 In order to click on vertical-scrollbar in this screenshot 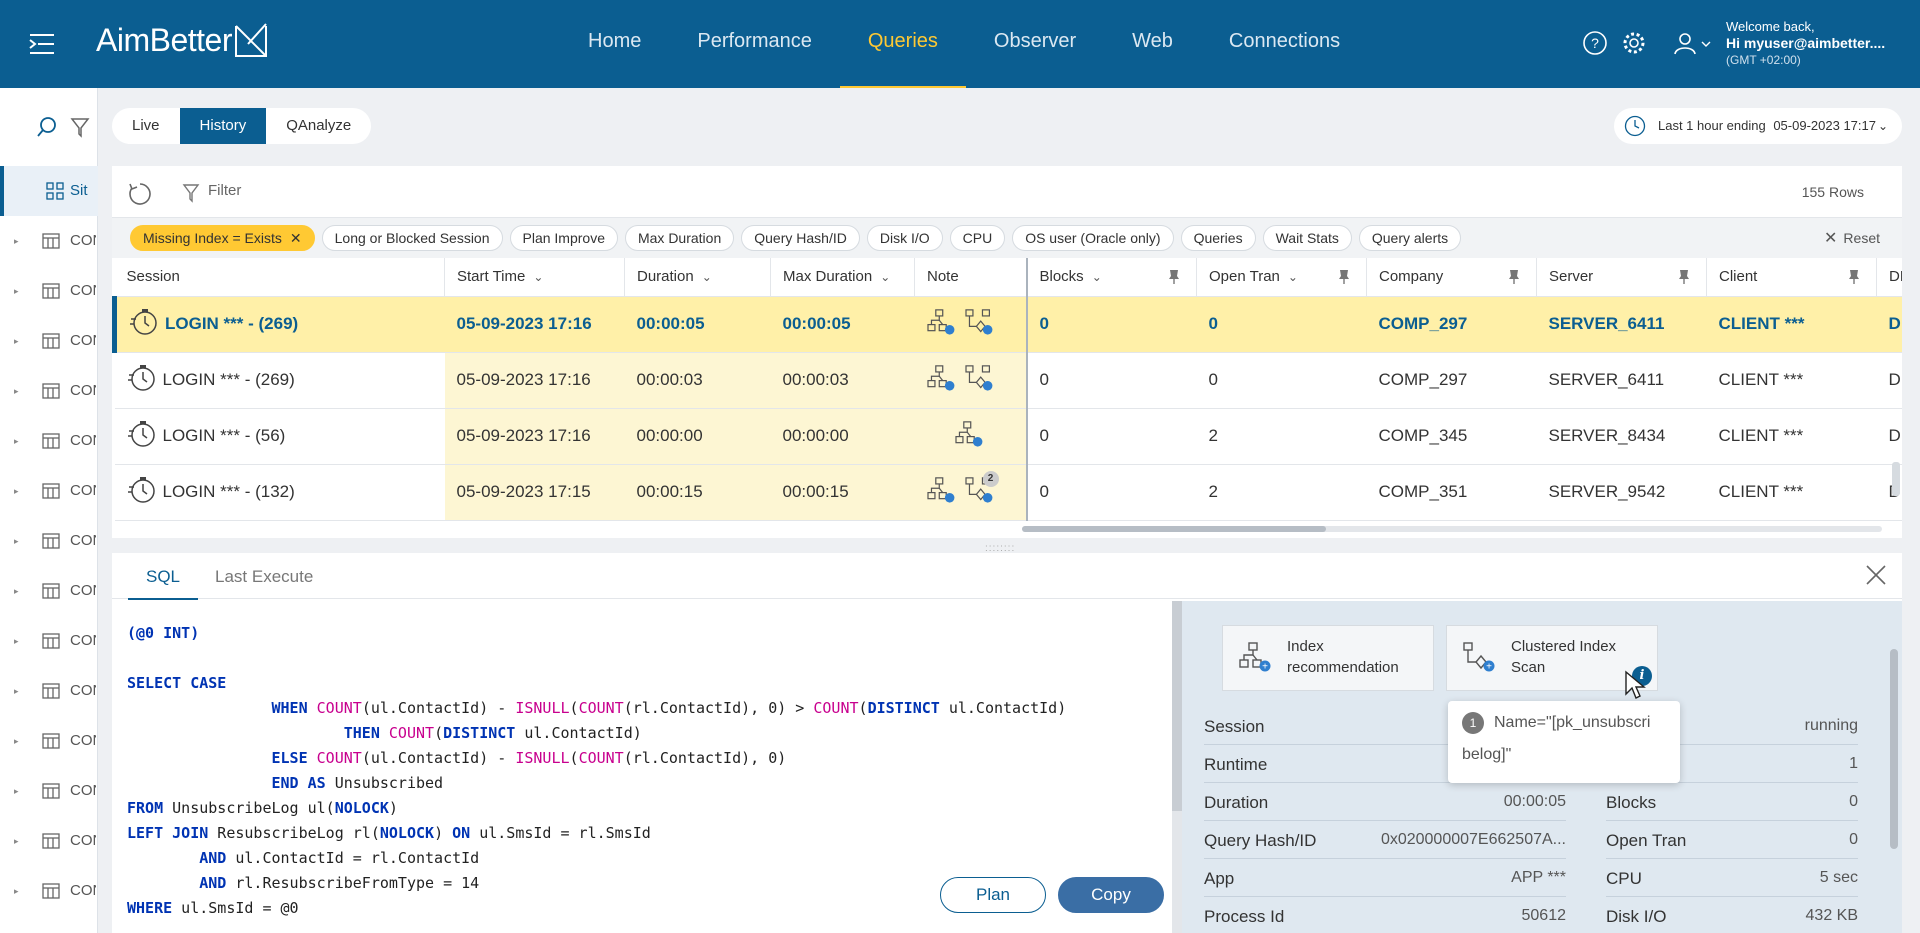, I will do `click(1896, 479)`.